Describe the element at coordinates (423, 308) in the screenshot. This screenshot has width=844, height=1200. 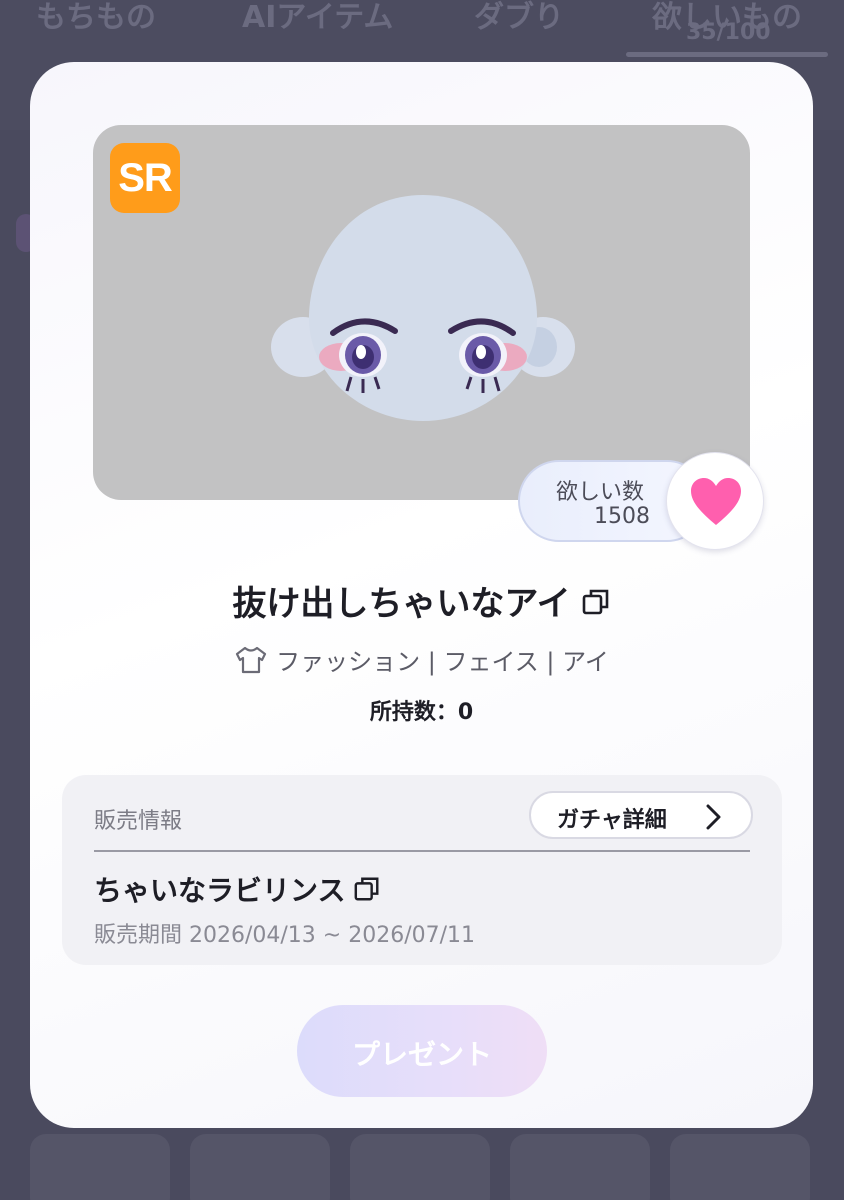
I see `face-preview-image` at that location.